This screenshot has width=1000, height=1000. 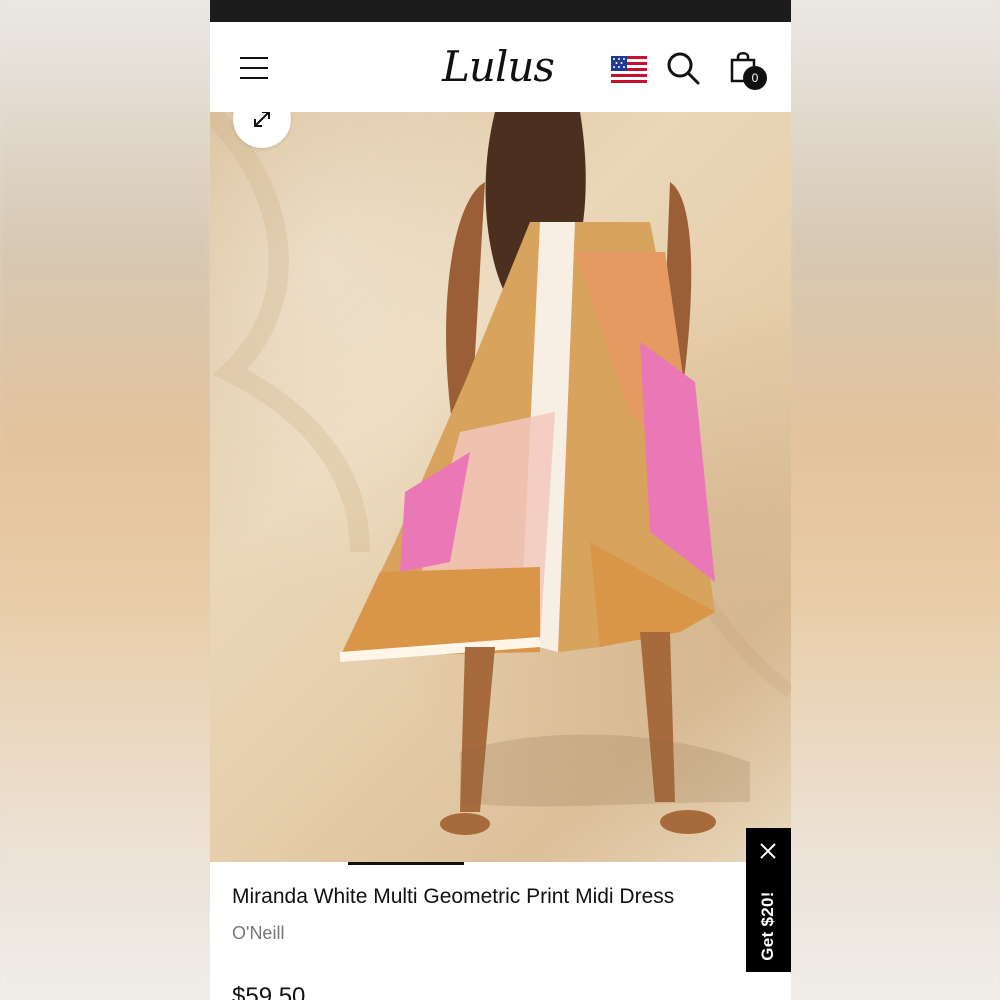 I want to click on close-icon, so click(x=768, y=851).